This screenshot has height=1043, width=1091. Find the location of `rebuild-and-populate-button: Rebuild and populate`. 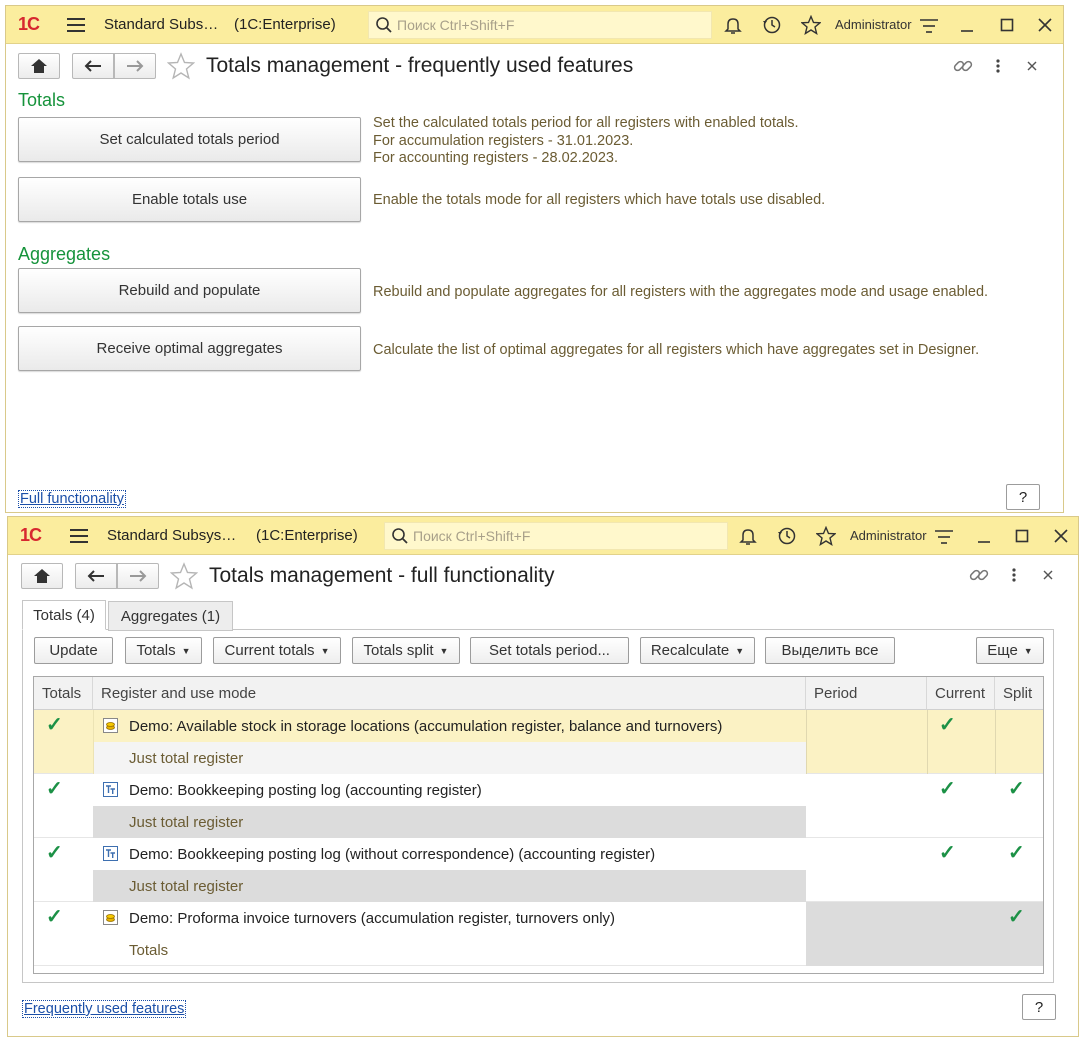

rebuild-and-populate-button: Rebuild and populate is located at coordinates (189, 290).